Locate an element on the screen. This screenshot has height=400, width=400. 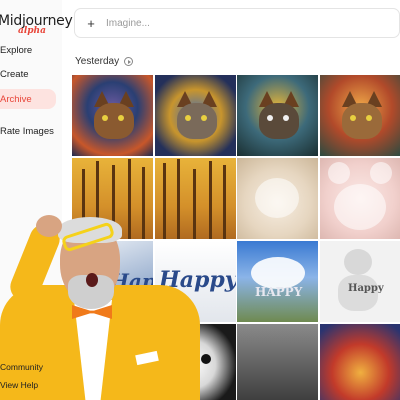
sidebar-item-create: Create is located at coordinates (14, 74).